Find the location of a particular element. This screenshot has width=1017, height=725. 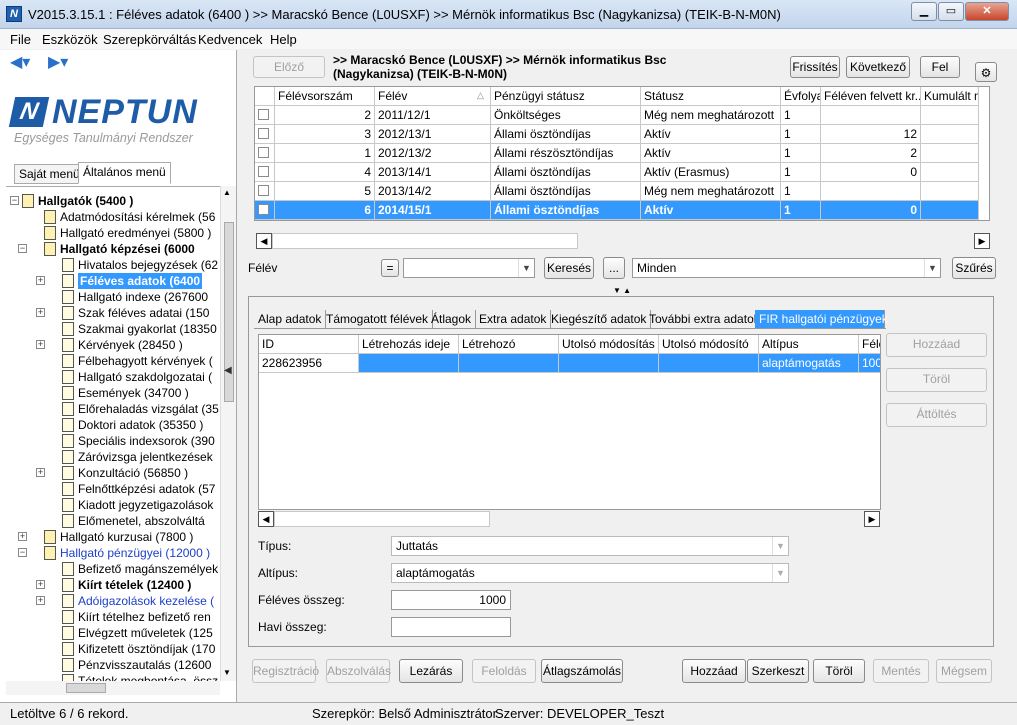

up-button: Fel is located at coordinates (940, 67).